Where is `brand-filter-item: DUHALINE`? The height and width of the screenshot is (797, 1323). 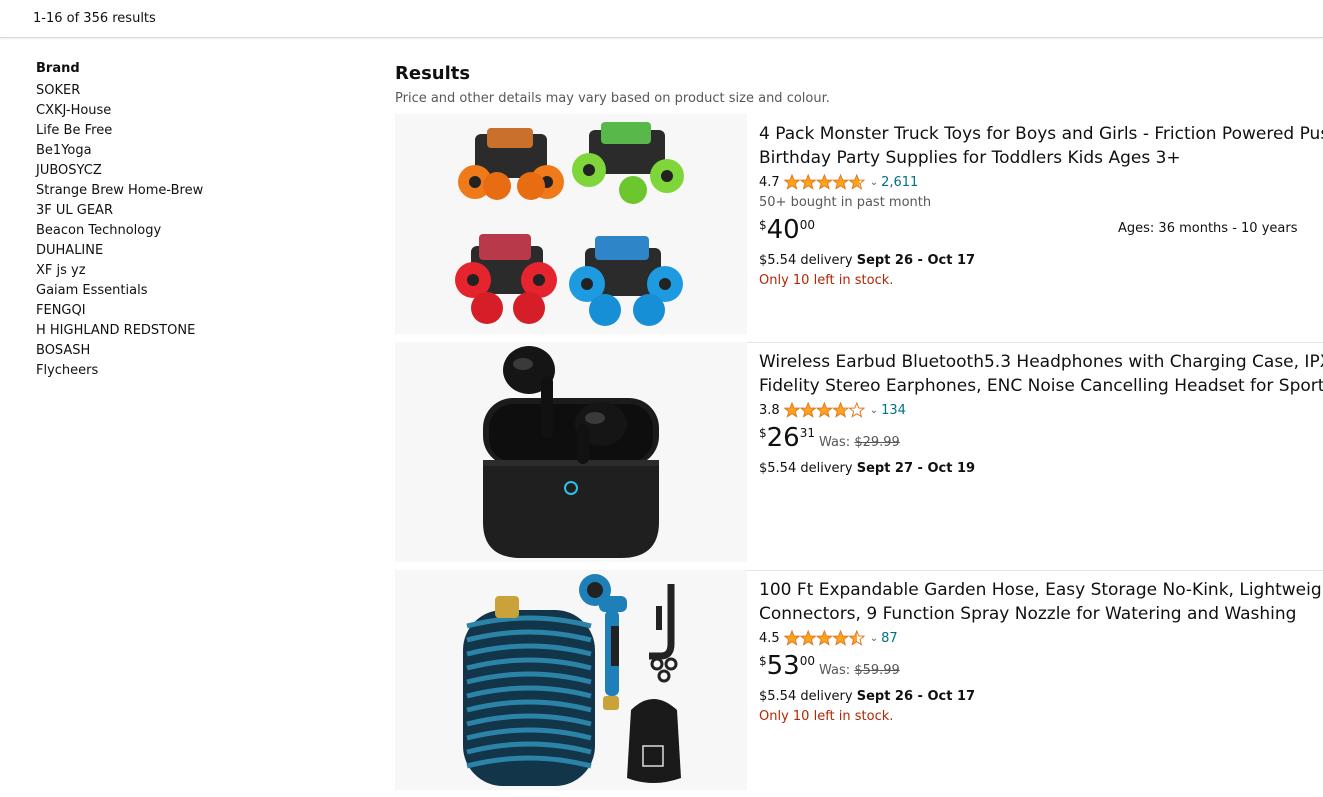
brand-filter-item: DUHALINE is located at coordinates (186, 251).